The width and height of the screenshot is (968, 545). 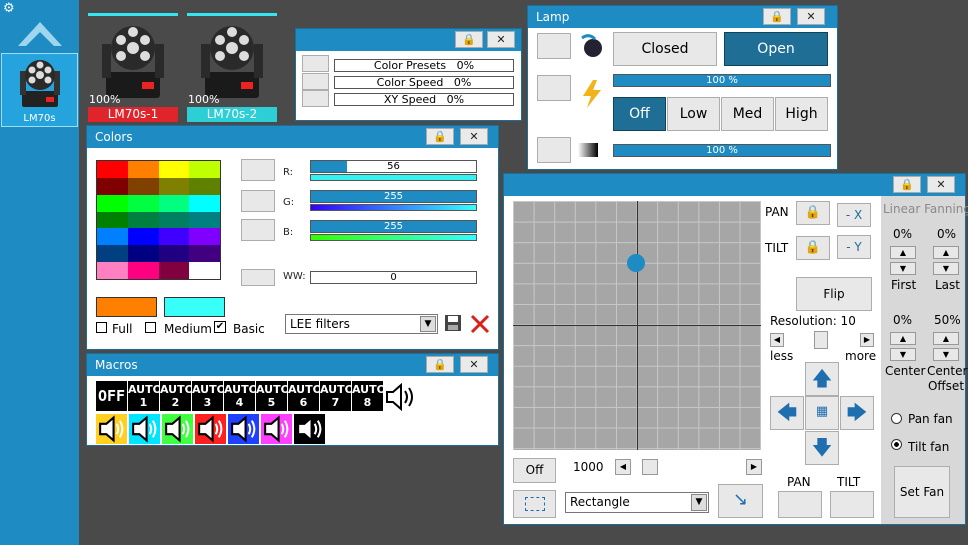 I want to click on xy-speed-button, so click(x=315, y=98).